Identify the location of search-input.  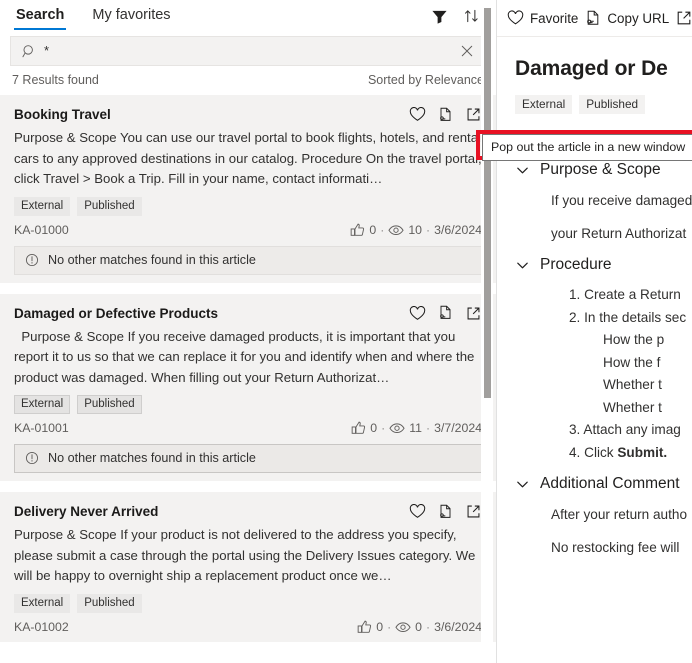
(247, 51).